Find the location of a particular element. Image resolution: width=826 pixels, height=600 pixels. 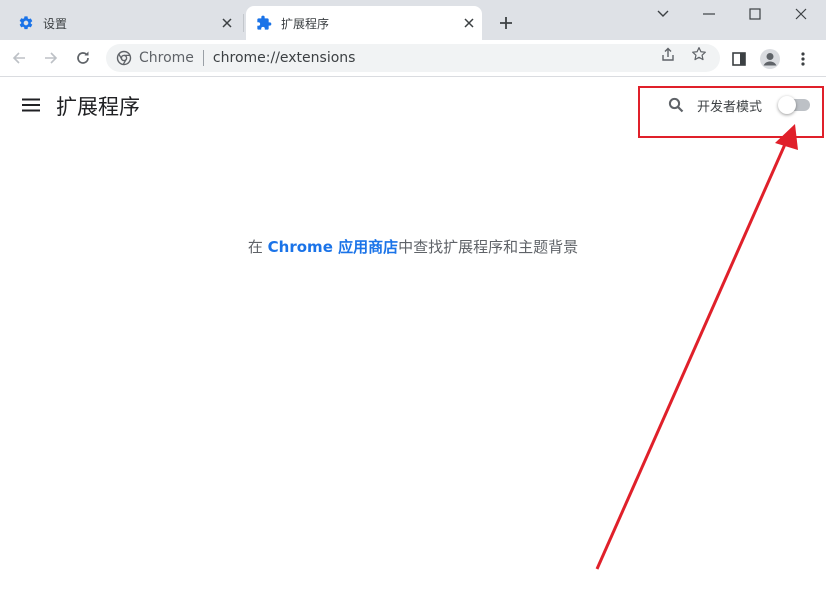

star-icon is located at coordinates (699, 54).